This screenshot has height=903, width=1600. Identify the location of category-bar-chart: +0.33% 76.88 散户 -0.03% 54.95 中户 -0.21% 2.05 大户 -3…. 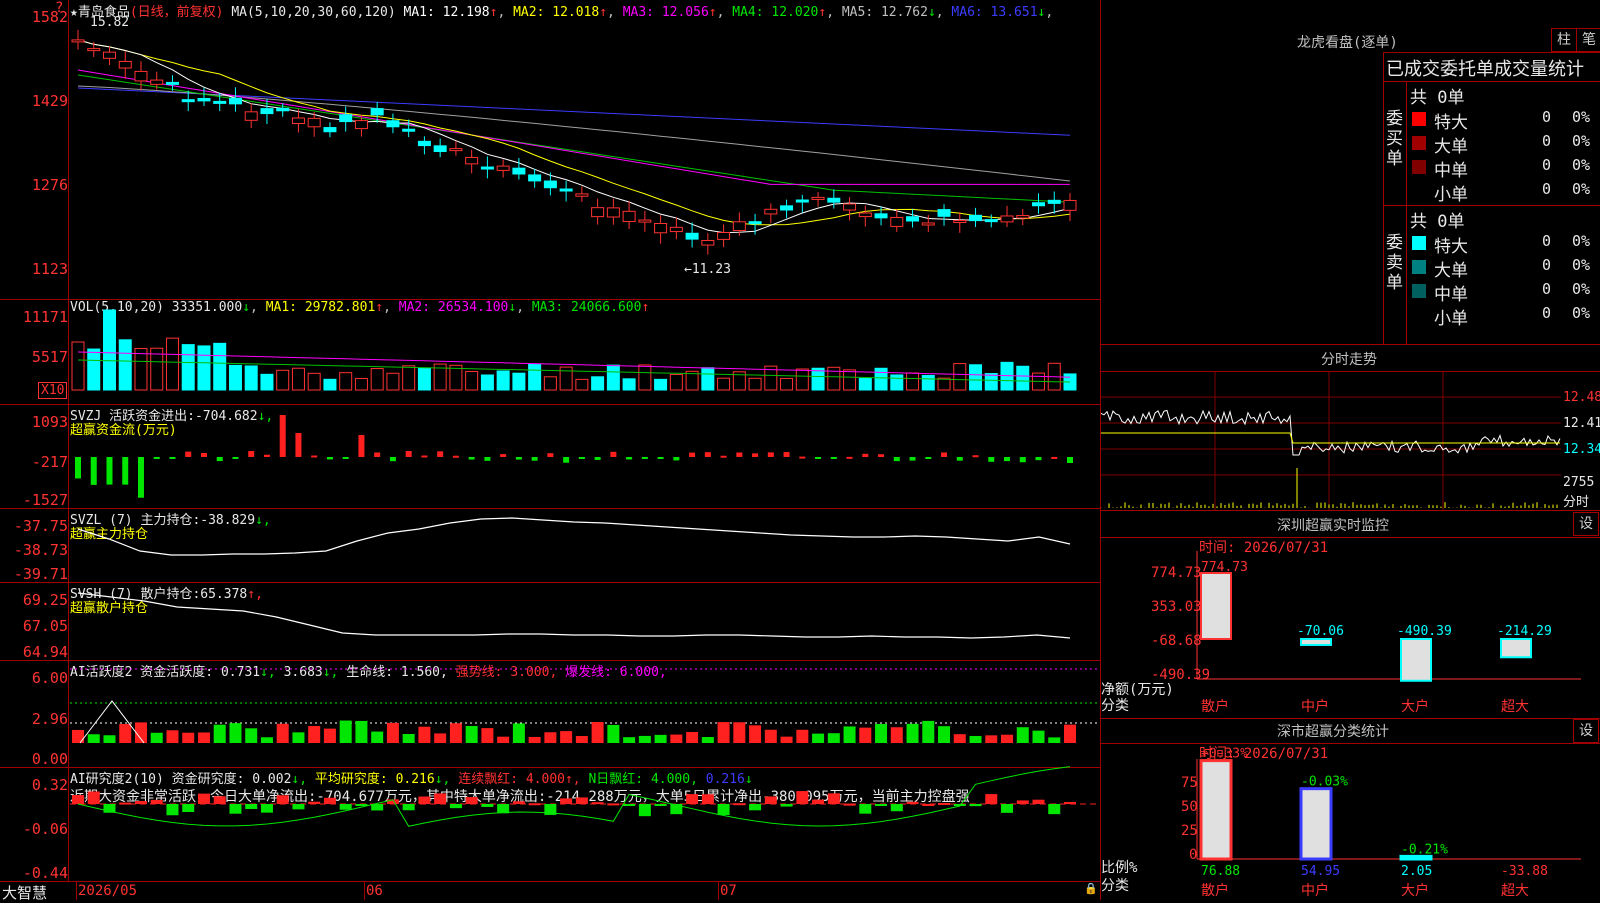
(1388, 823).